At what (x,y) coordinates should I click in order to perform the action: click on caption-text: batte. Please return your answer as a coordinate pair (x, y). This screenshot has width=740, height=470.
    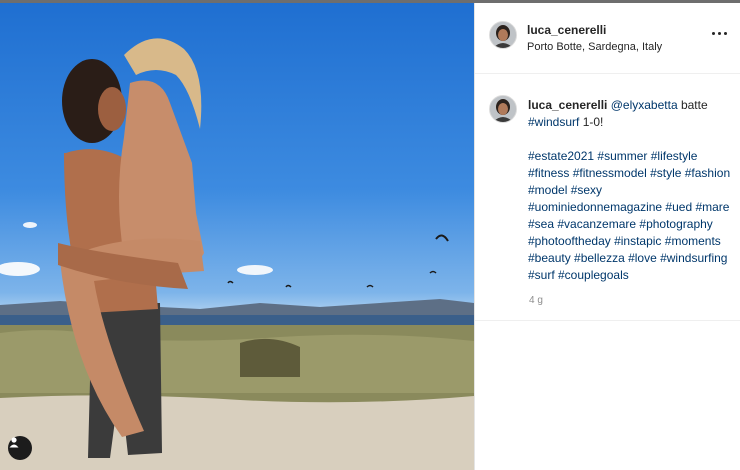
    Looking at the image, I should click on (692, 105).